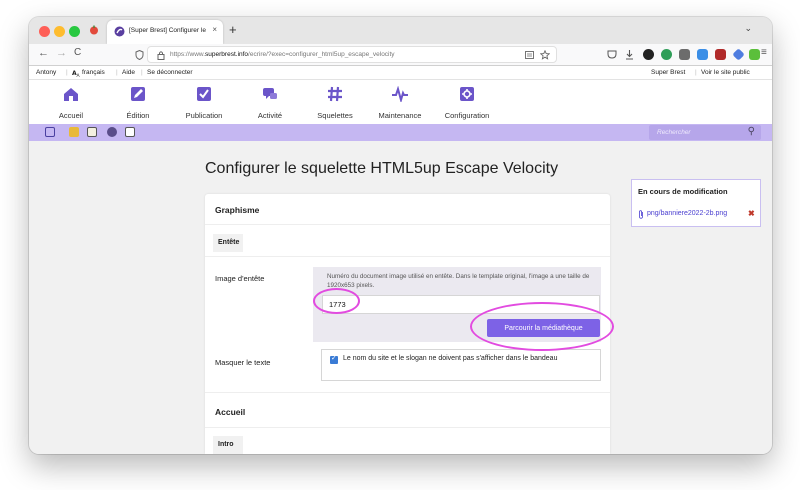 The width and height of the screenshot is (800, 490). What do you see at coordinates (720, 54) in the screenshot?
I see `extension-ublock-icon` at bounding box center [720, 54].